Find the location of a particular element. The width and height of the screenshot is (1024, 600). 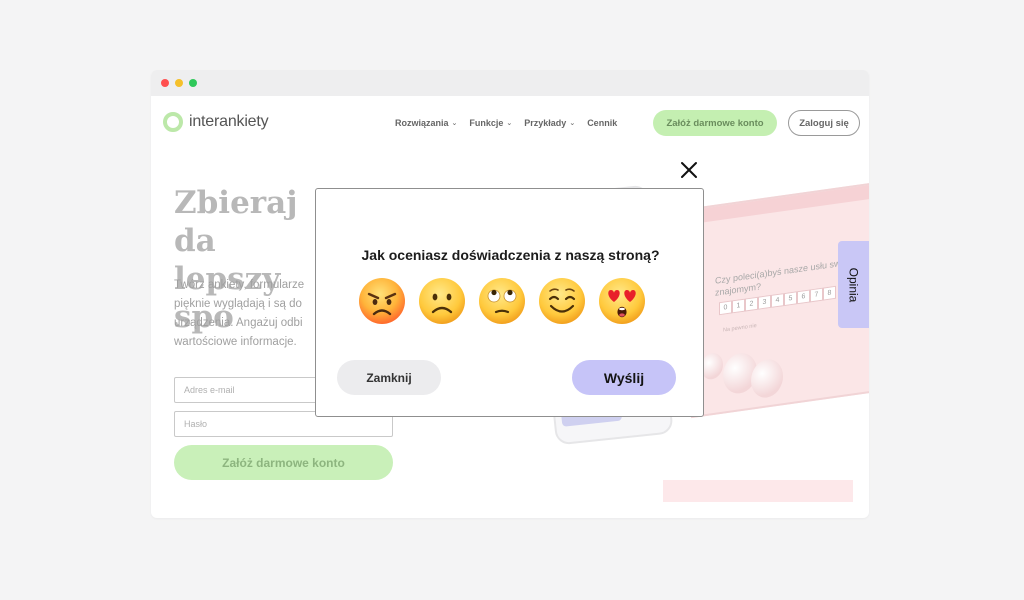

menu-item-label: Cennik is located at coordinates (602, 123).